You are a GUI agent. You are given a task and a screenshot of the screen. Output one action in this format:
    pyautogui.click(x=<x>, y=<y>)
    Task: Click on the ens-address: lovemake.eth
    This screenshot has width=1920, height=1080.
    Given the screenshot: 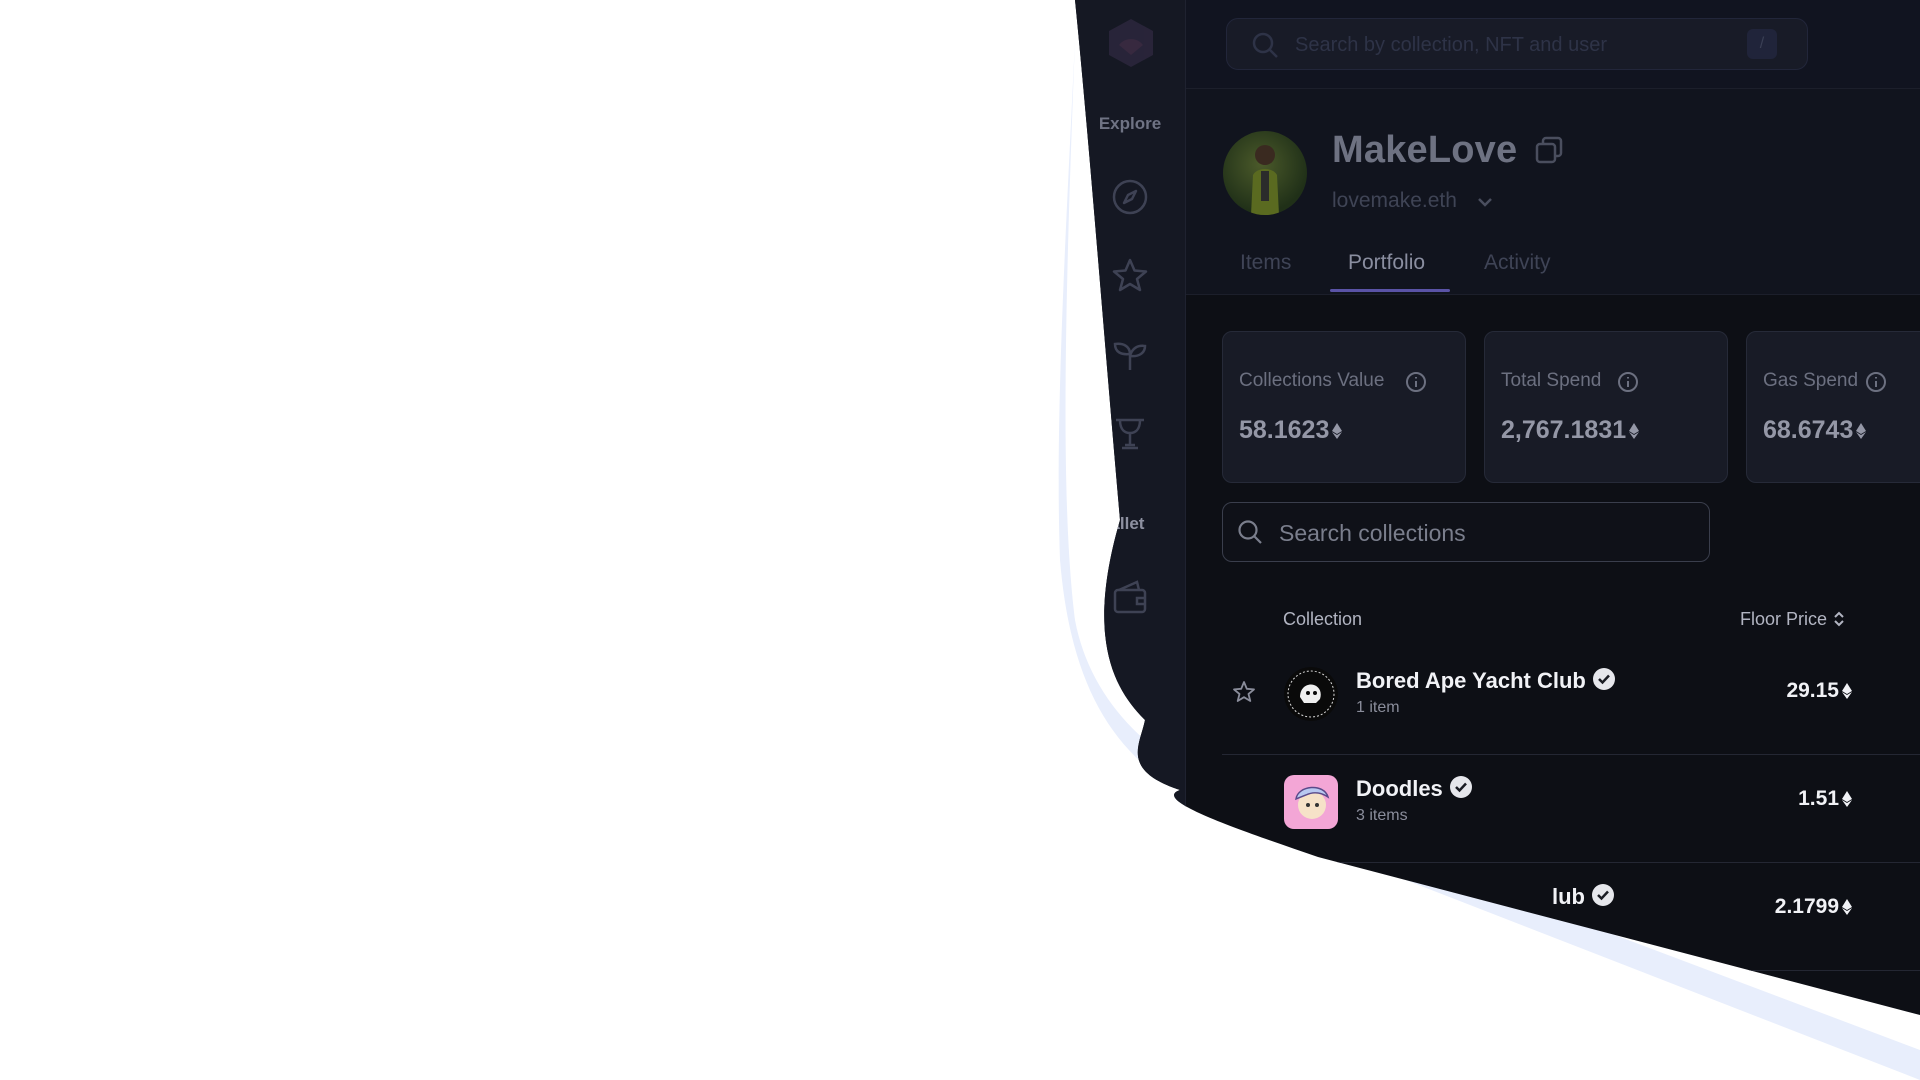 What is the action you would take?
    pyautogui.click(x=1394, y=201)
    